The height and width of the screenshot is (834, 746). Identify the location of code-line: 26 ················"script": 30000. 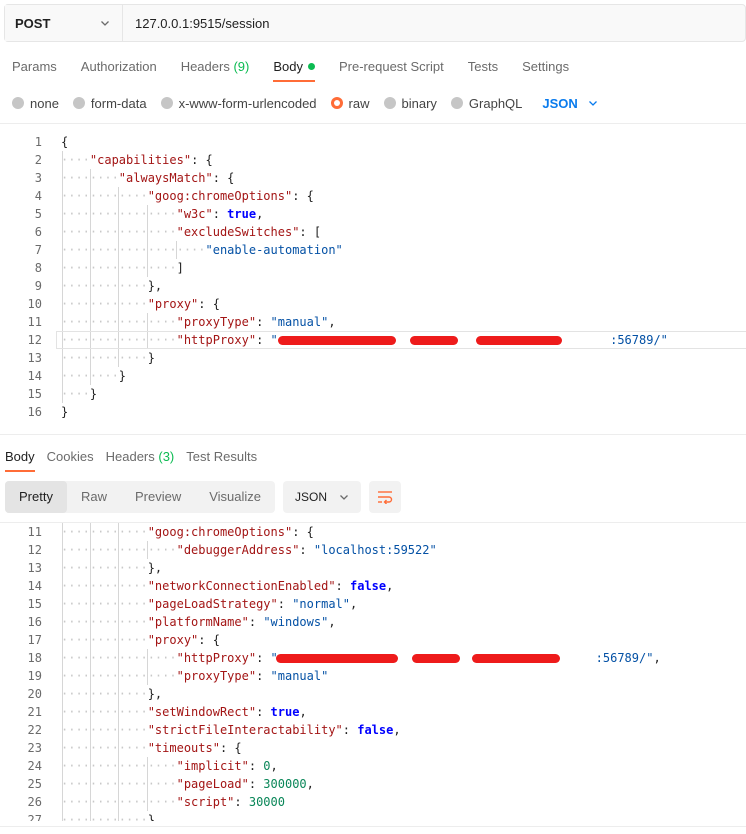
(373, 802).